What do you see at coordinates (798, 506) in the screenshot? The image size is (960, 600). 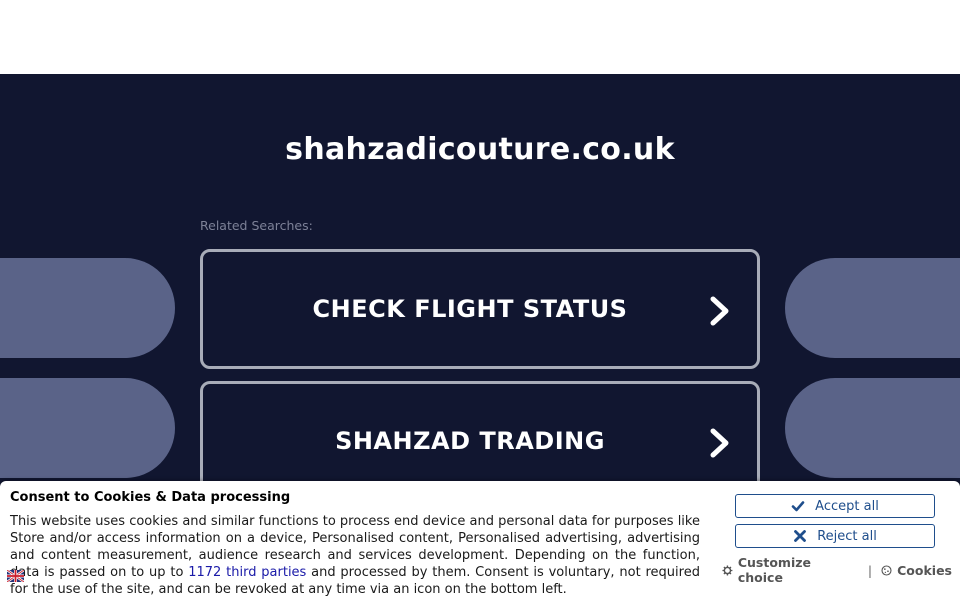 I see `check-icon` at bounding box center [798, 506].